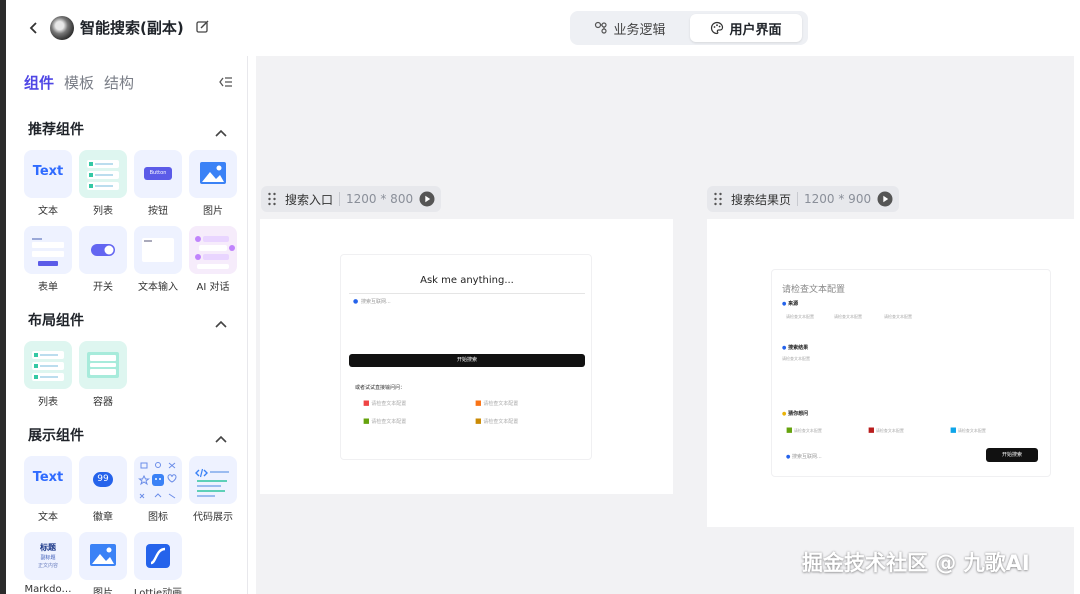 The height and width of the screenshot is (594, 1080). I want to click on tile-label: 徽章, so click(103, 517).